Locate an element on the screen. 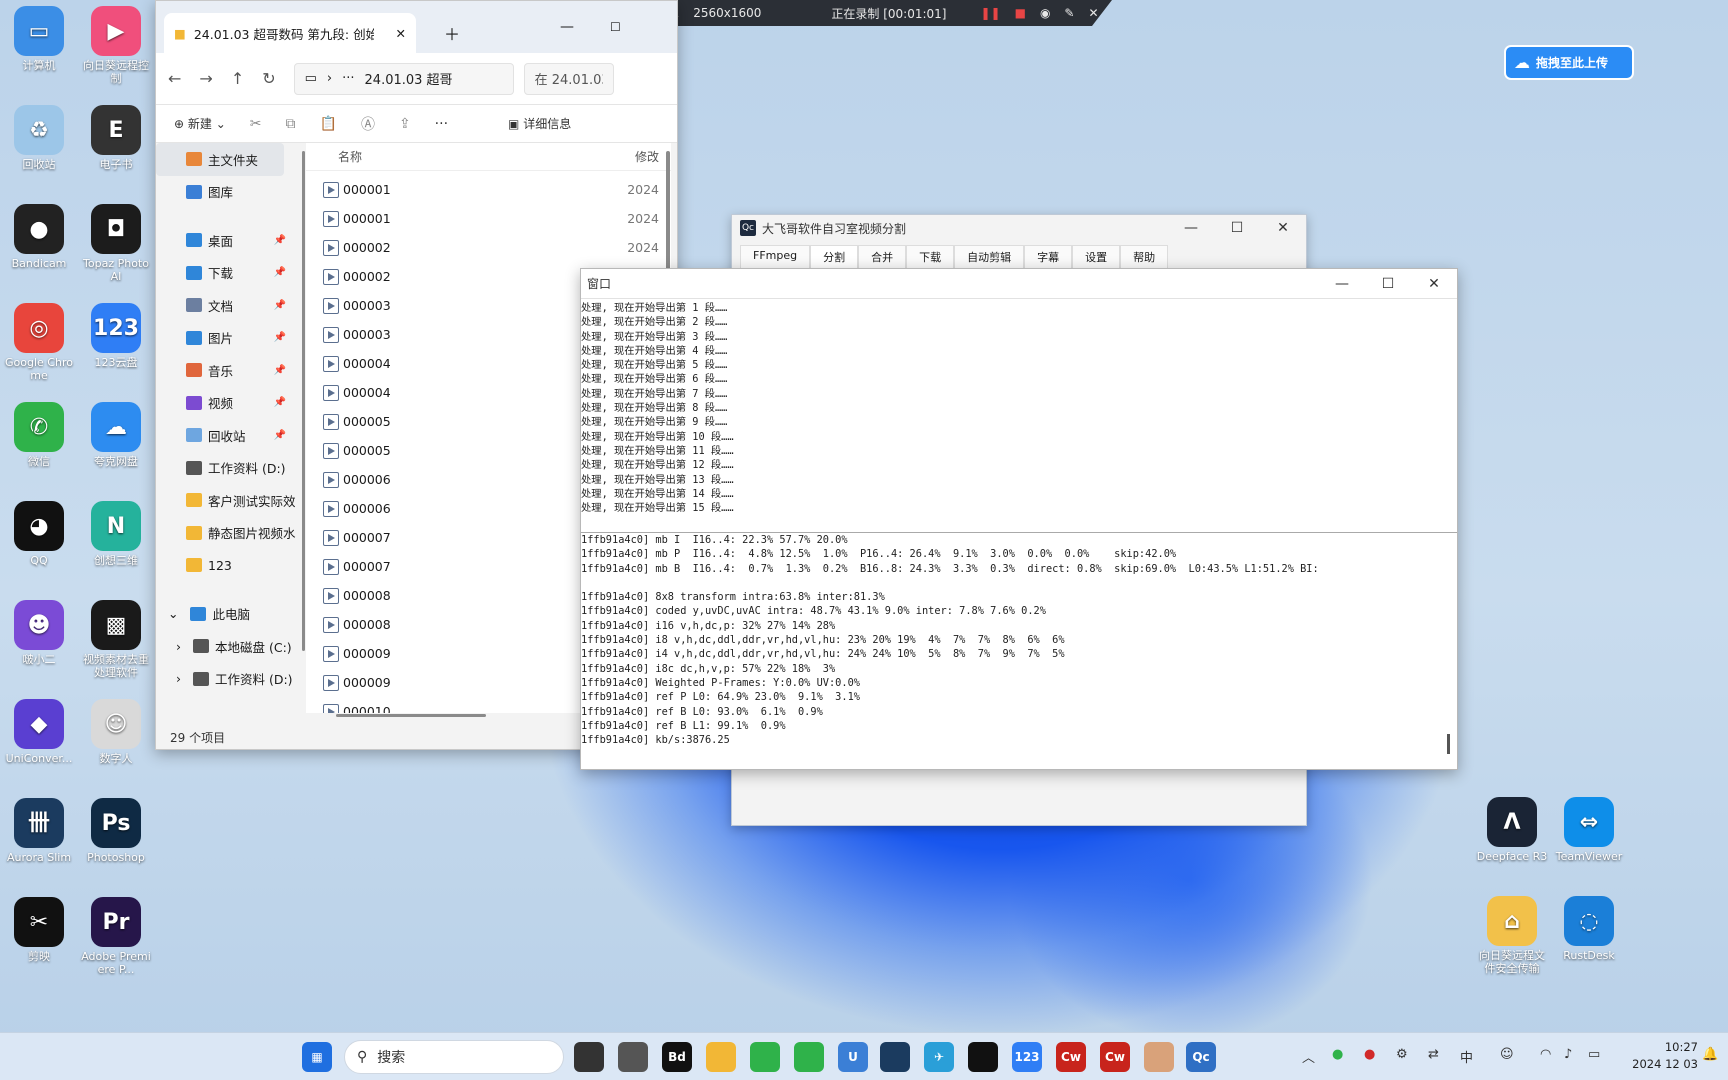 This screenshot has width=1728, height=1080. col-modified: 修改 is located at coordinates (647, 156).